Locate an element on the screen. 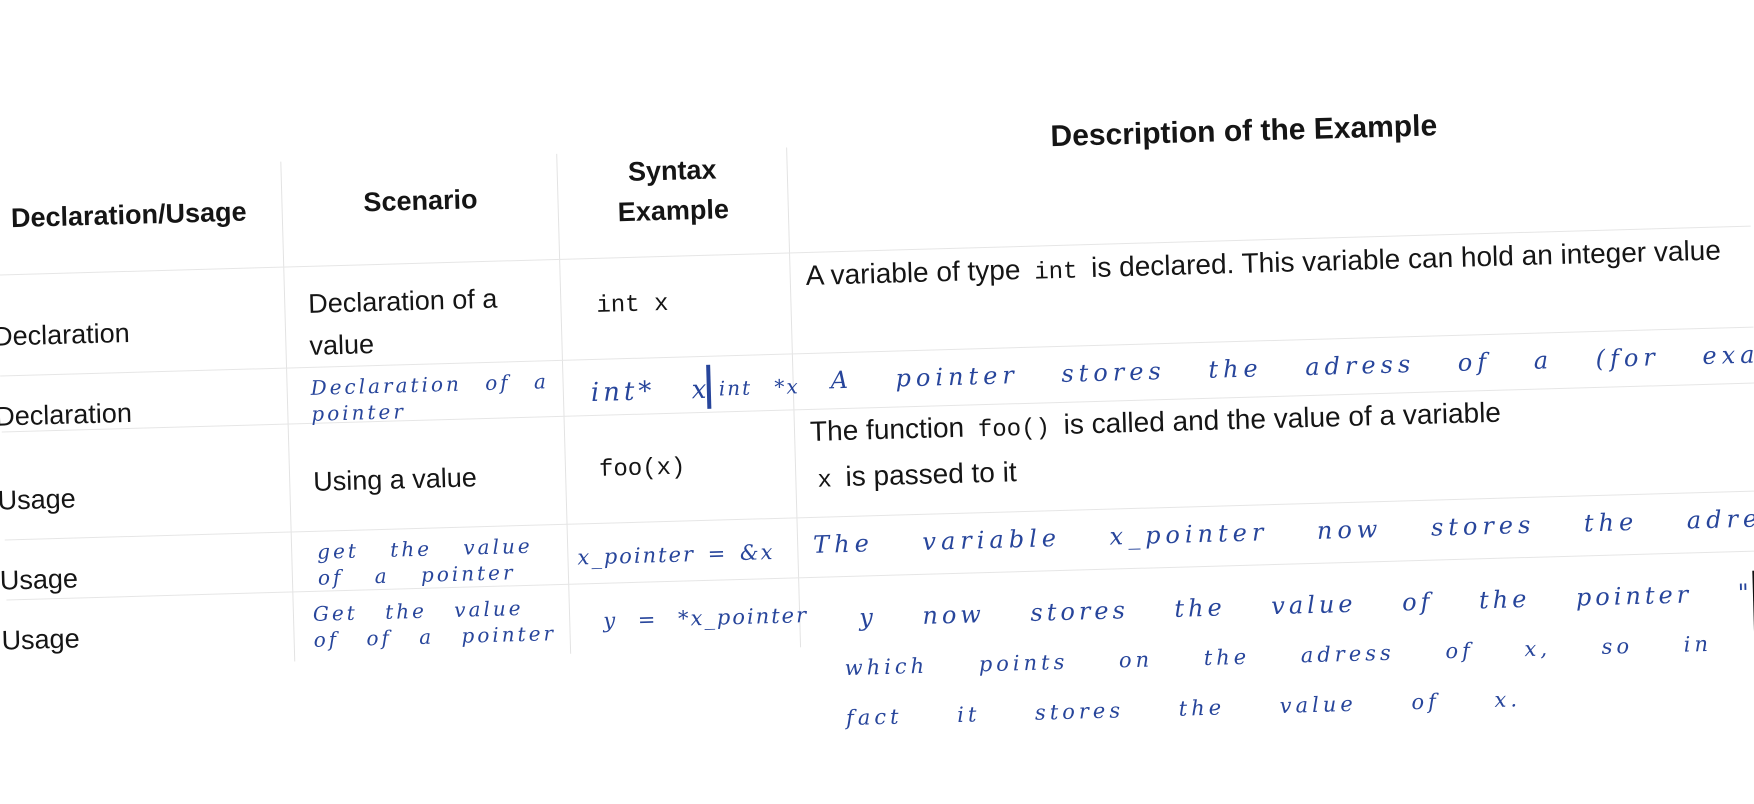 The height and width of the screenshot is (804, 1754). row3-description-text: The function is located at coordinates (887, 429).